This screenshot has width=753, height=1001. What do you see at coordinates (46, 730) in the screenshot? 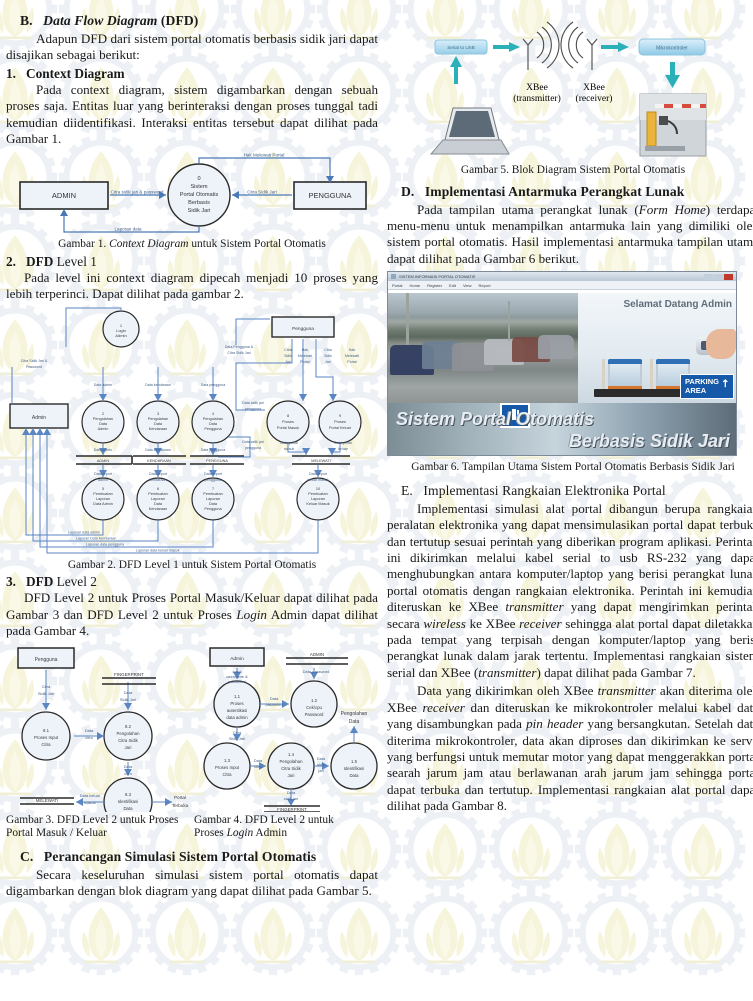
I see `svg-text: 8.1` at bounding box center [46, 730].